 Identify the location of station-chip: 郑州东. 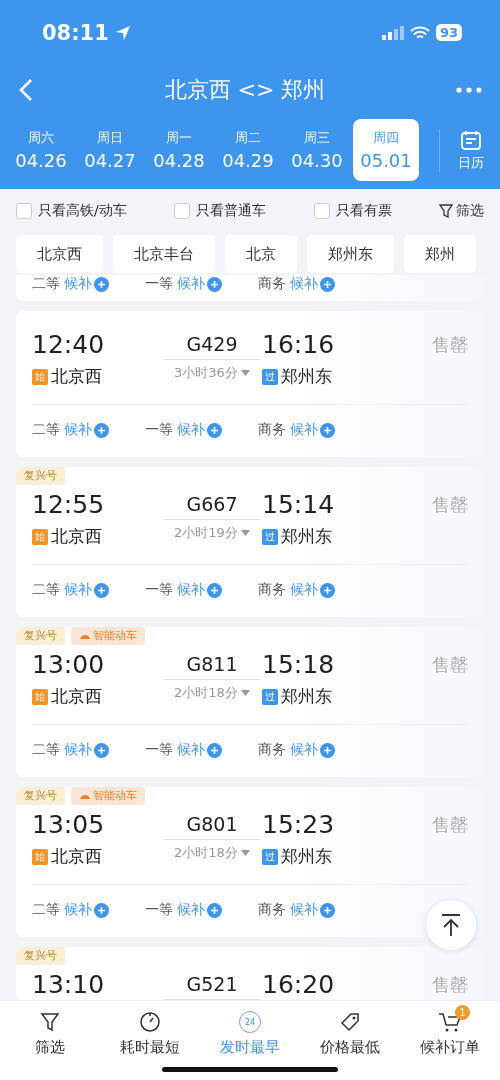
(350, 254).